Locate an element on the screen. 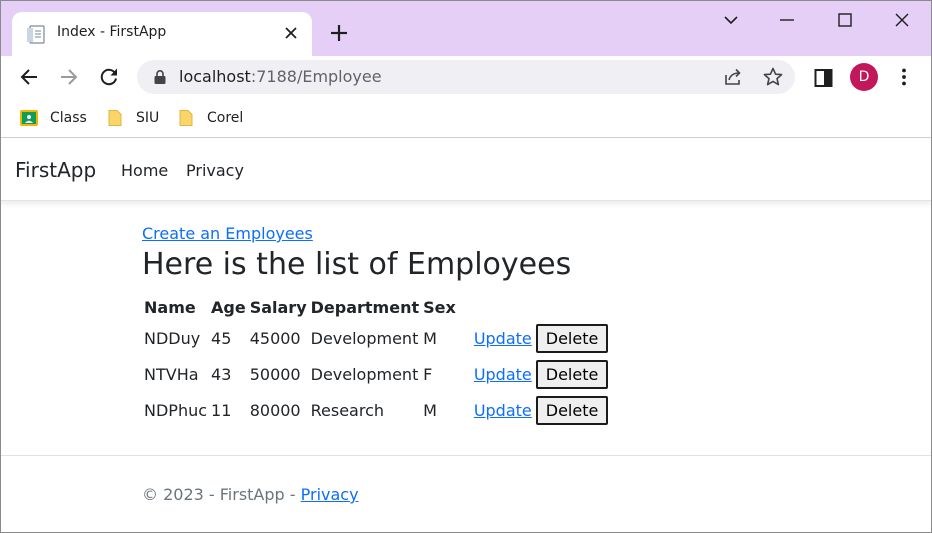 This screenshot has width=932, height=533. cell-name: NTVHa is located at coordinates (171, 374).